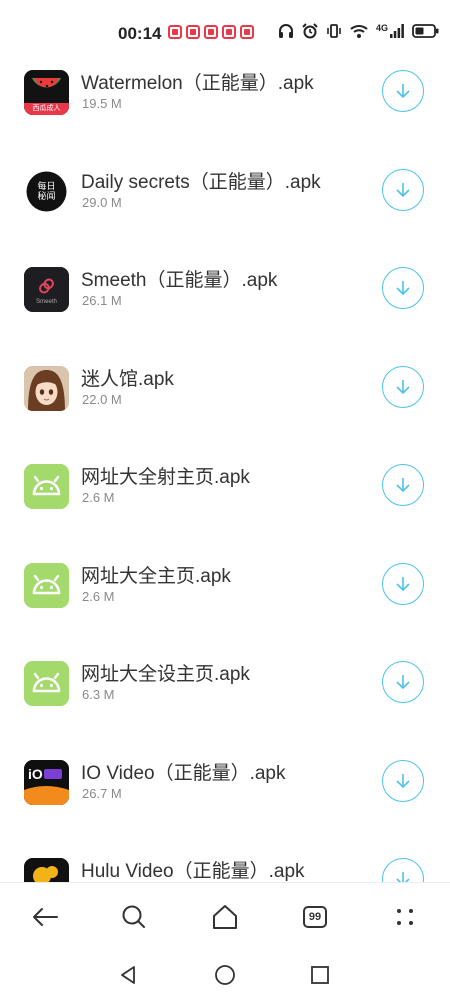 The width and height of the screenshot is (450, 1000). What do you see at coordinates (310, 31) in the screenshot?
I see `alarm-icon` at bounding box center [310, 31].